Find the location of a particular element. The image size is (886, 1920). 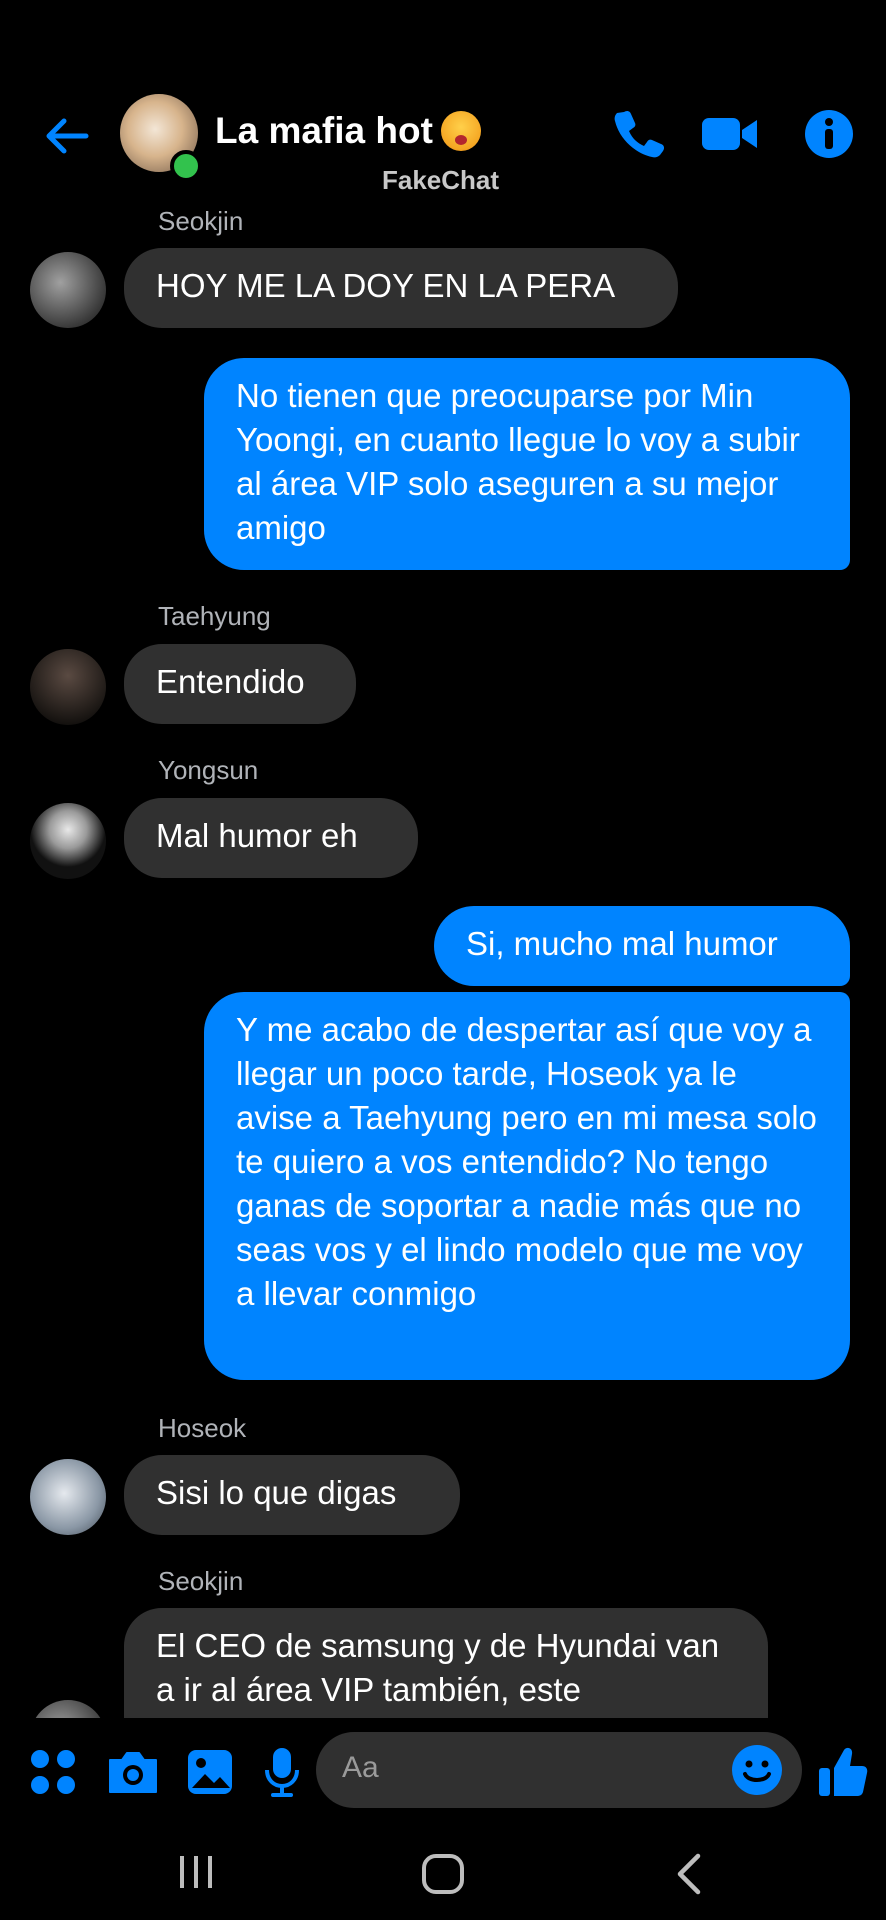

hot-face-emoji-icon is located at coordinates (460, 131).